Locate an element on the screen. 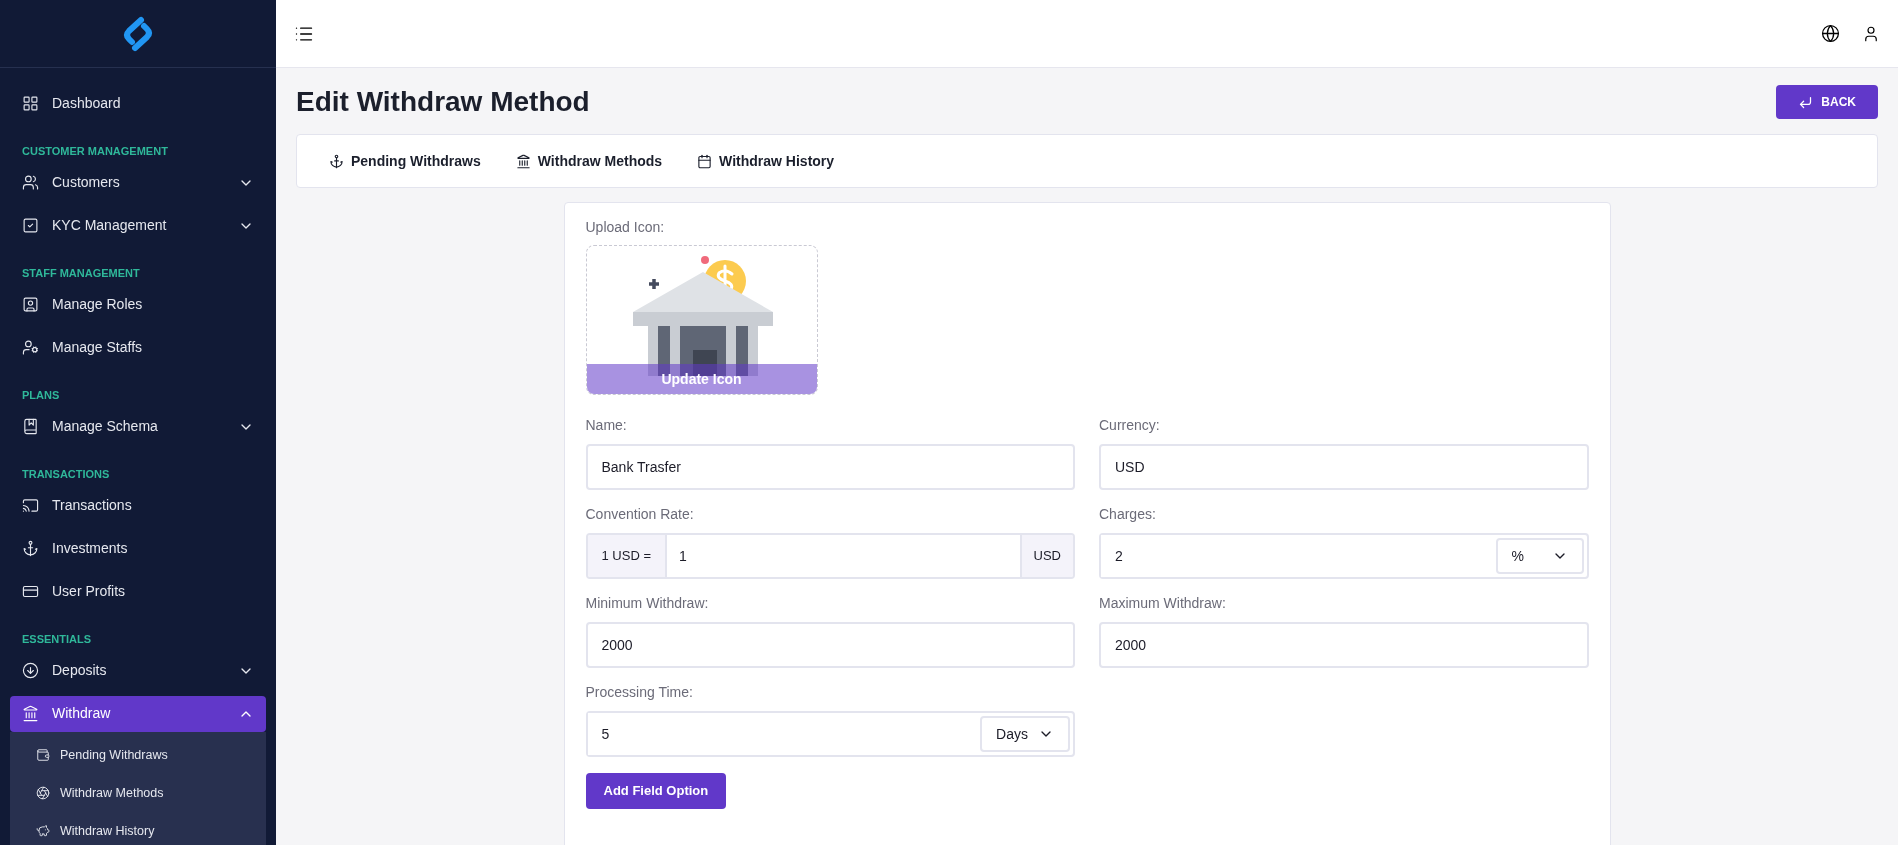 Image resolution: width=1898 pixels, height=845 pixels. tab: Pending Withdraws is located at coordinates (405, 161).